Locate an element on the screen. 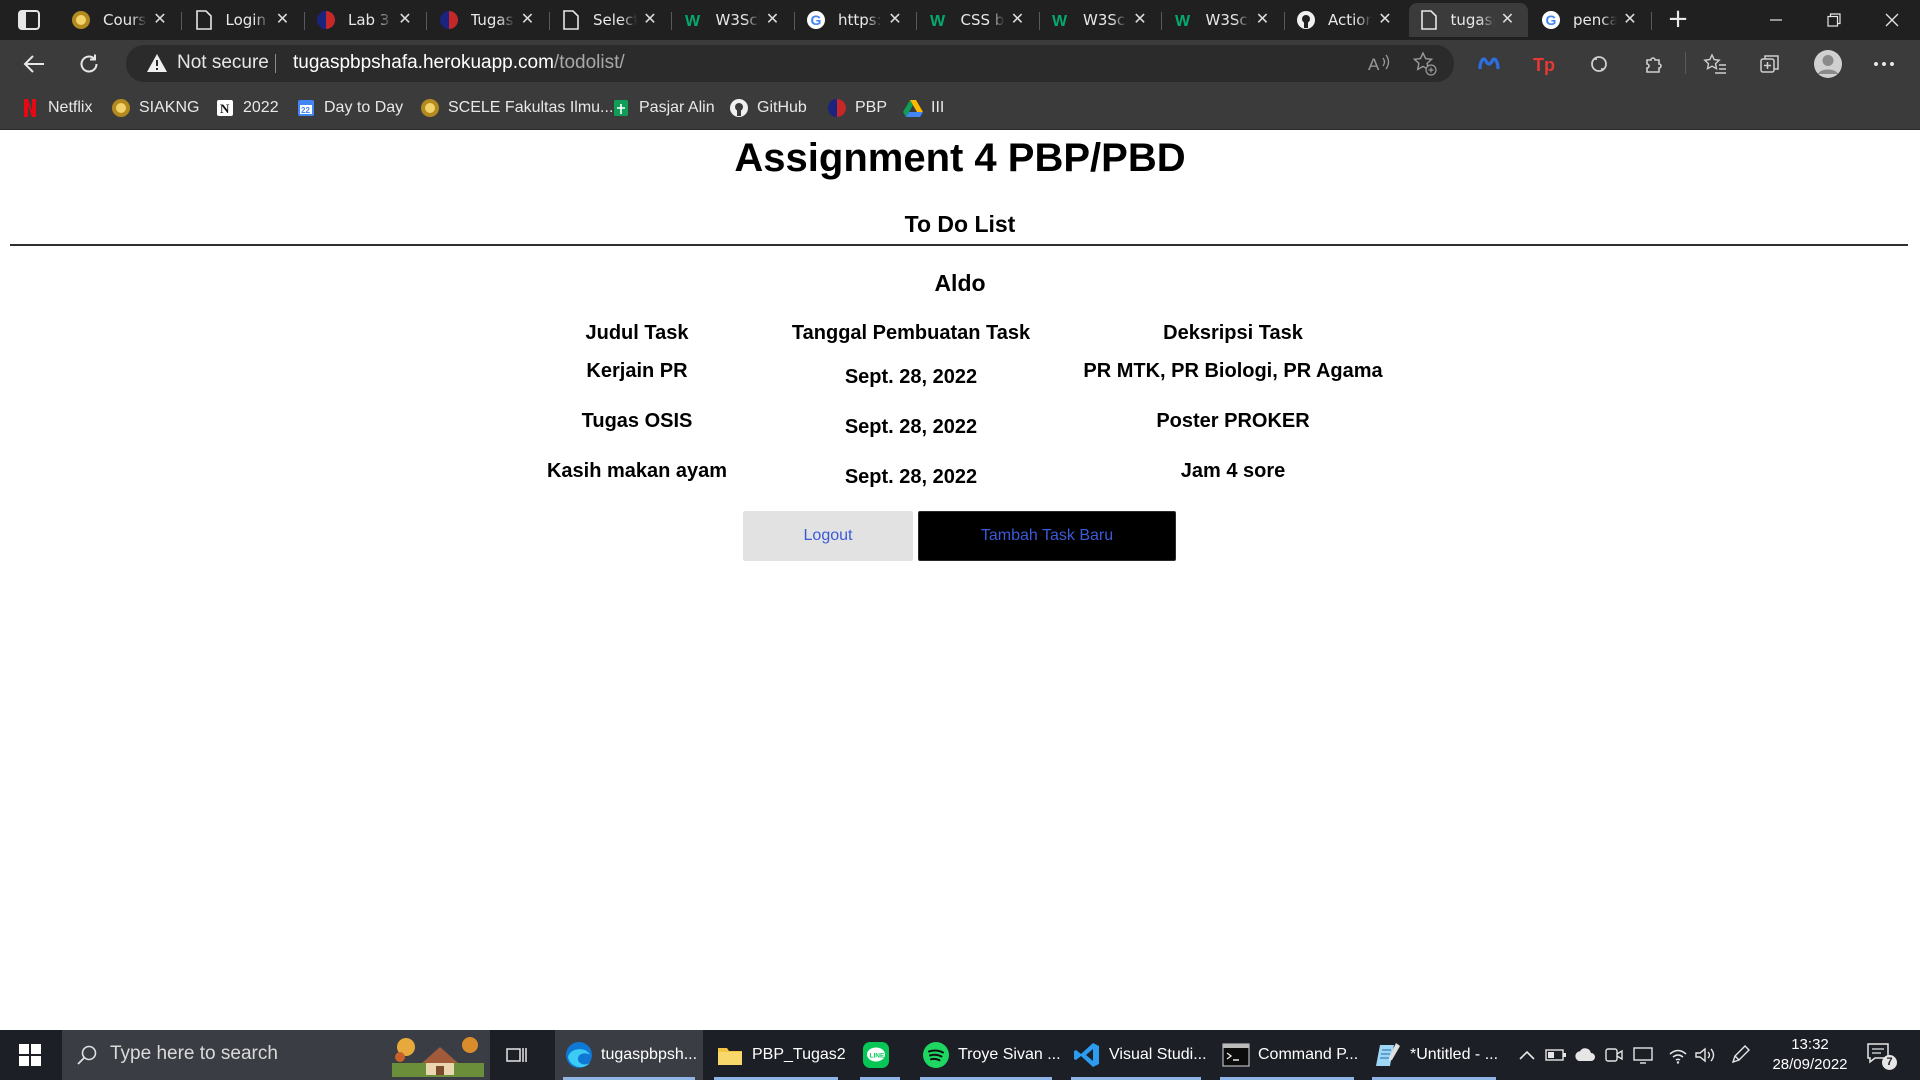 Image resolution: width=1920 pixels, height=1080 pixels. bookmark-iii: III is located at coordinates (923, 108).